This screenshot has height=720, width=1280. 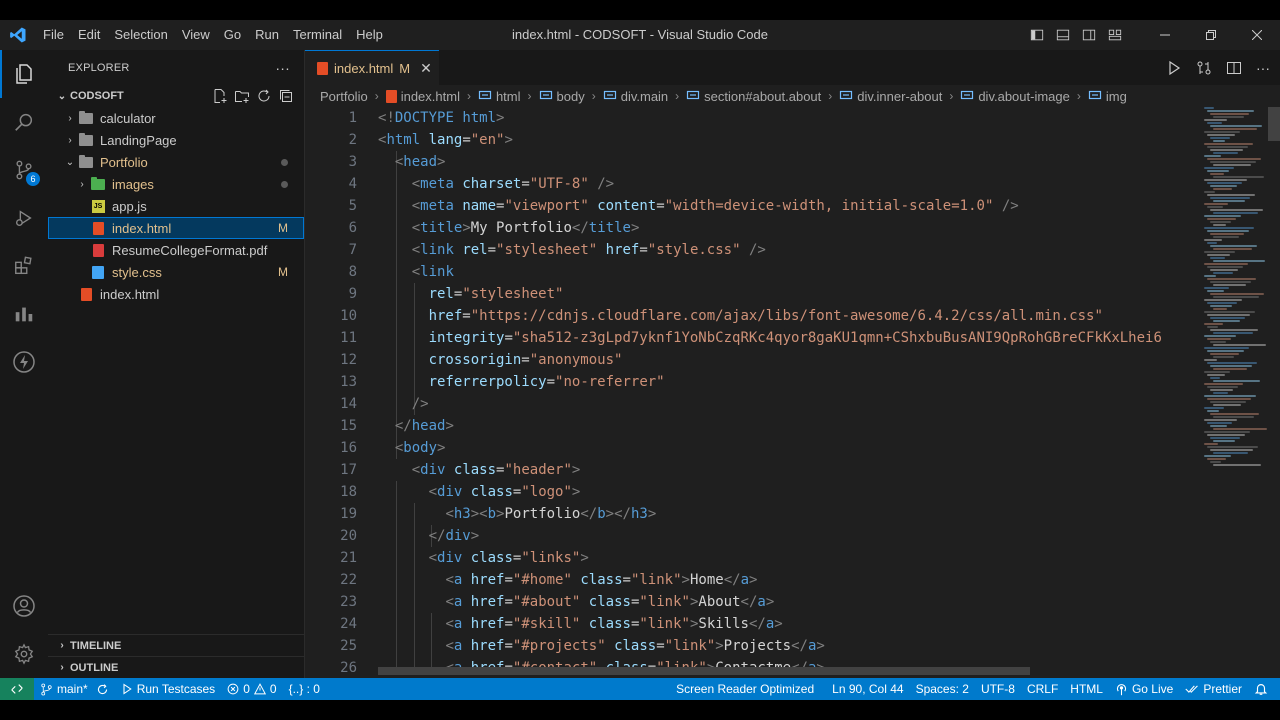 I want to click on breadcrumb-item: section#about.about, so click(x=753, y=96).